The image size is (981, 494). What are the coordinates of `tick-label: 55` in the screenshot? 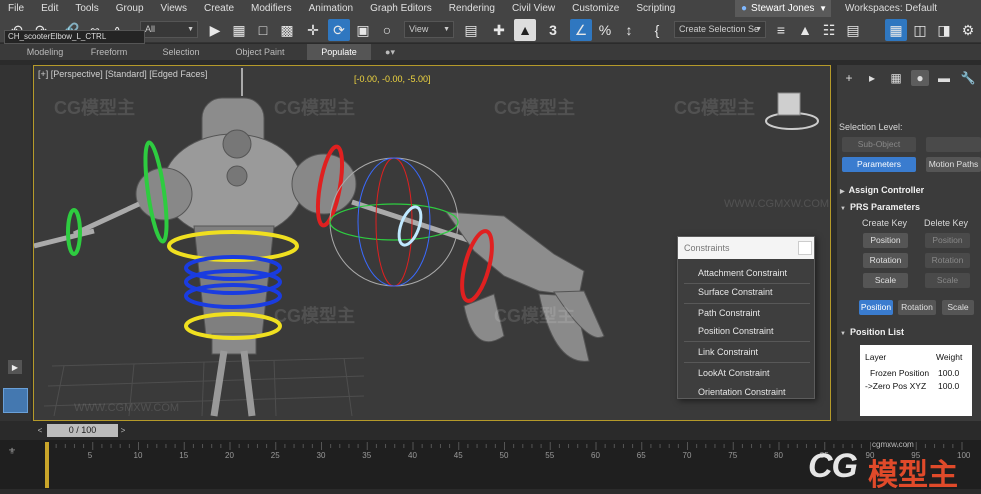 It's located at (550, 455).